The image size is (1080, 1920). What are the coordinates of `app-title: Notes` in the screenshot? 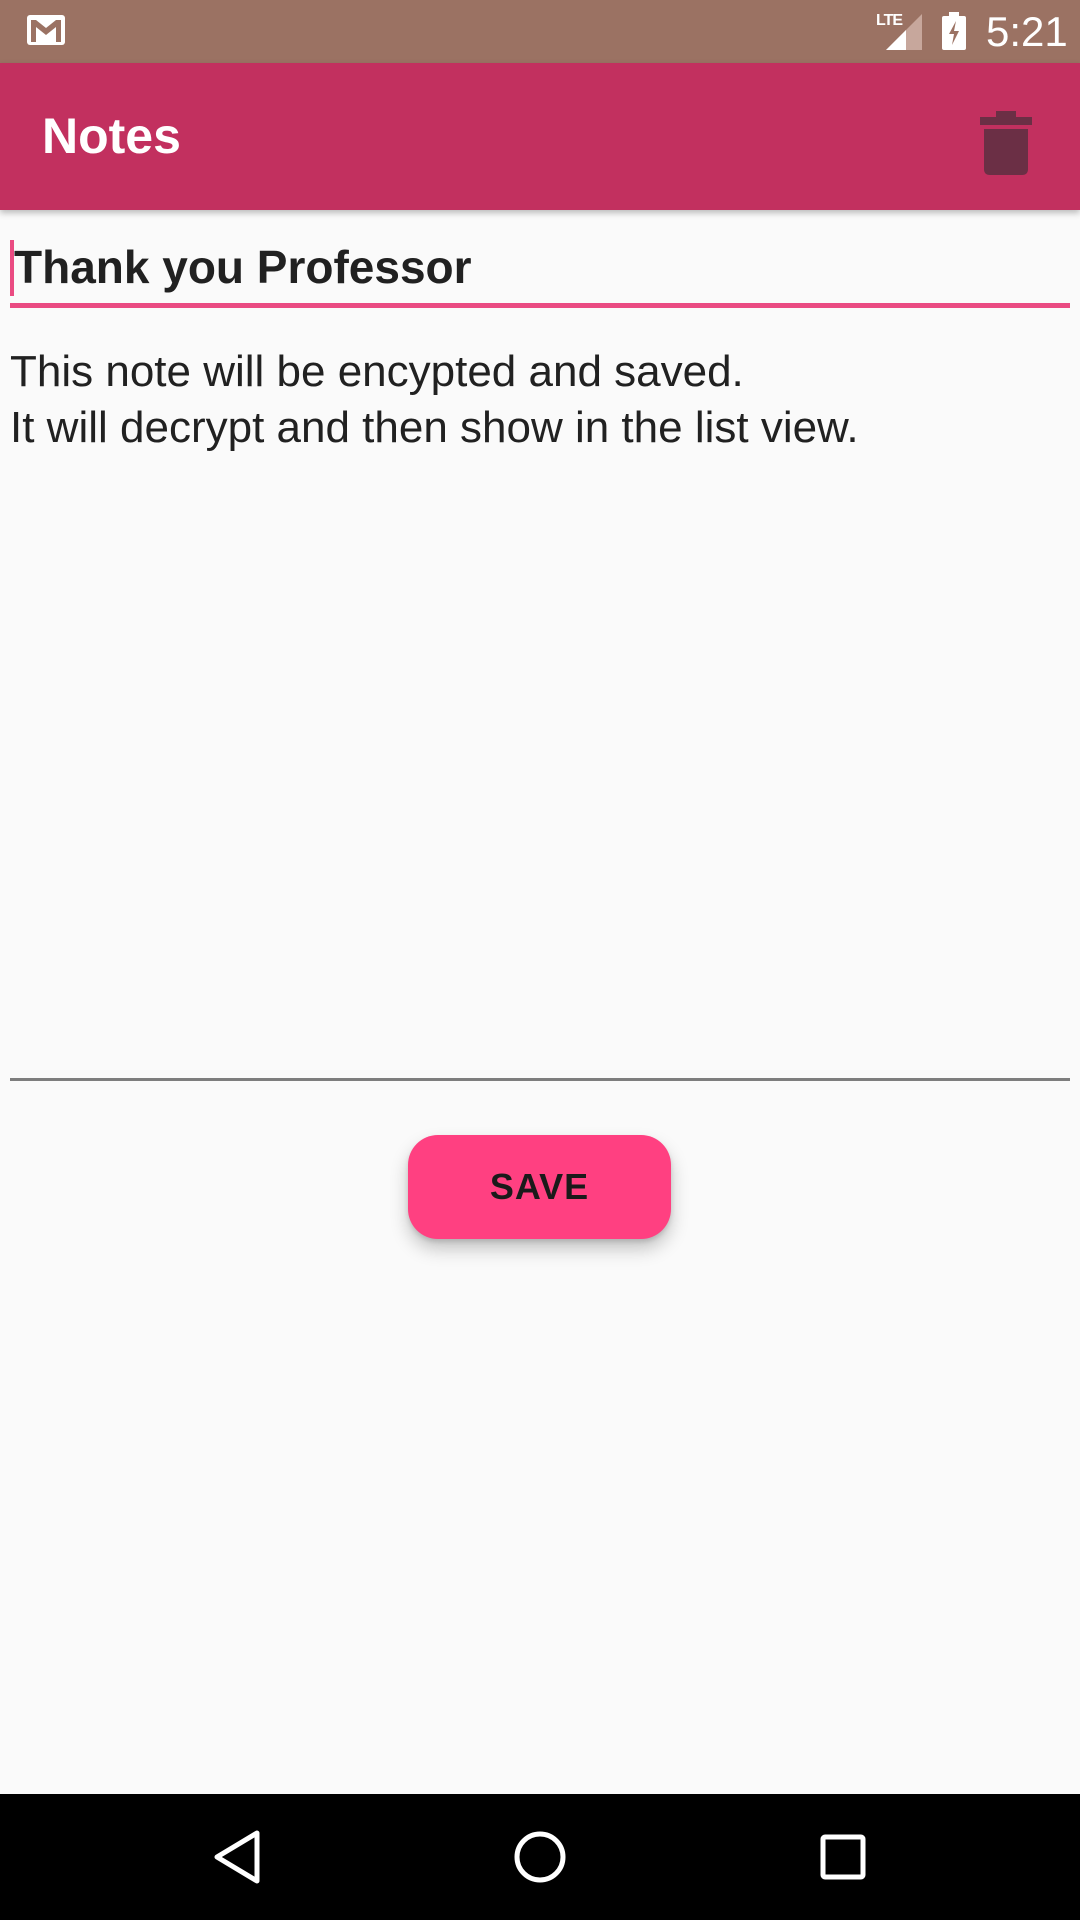 It's located at (111, 136).